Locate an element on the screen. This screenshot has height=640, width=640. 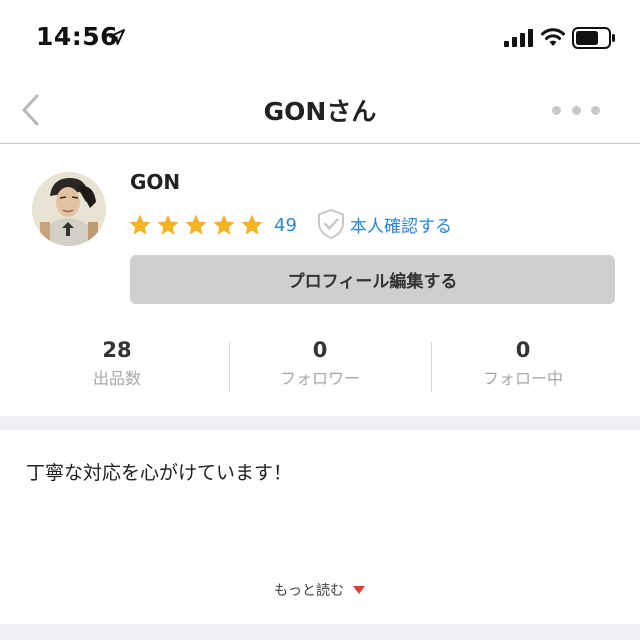
back-button is located at coordinates (30, 110).